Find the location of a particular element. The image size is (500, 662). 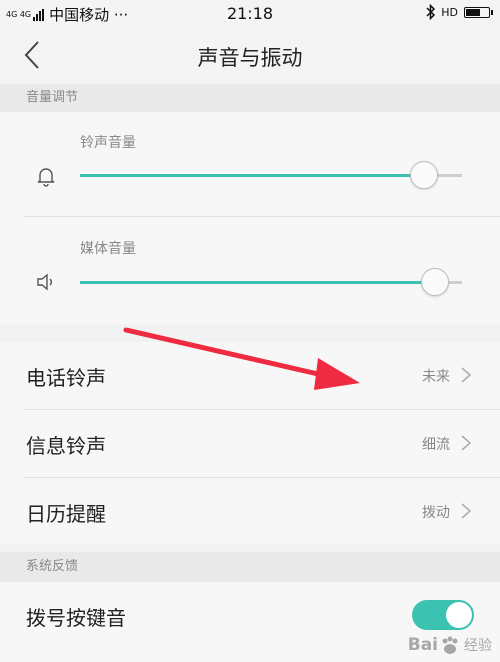

section-header-volume: 音量调节 is located at coordinates (250, 98).